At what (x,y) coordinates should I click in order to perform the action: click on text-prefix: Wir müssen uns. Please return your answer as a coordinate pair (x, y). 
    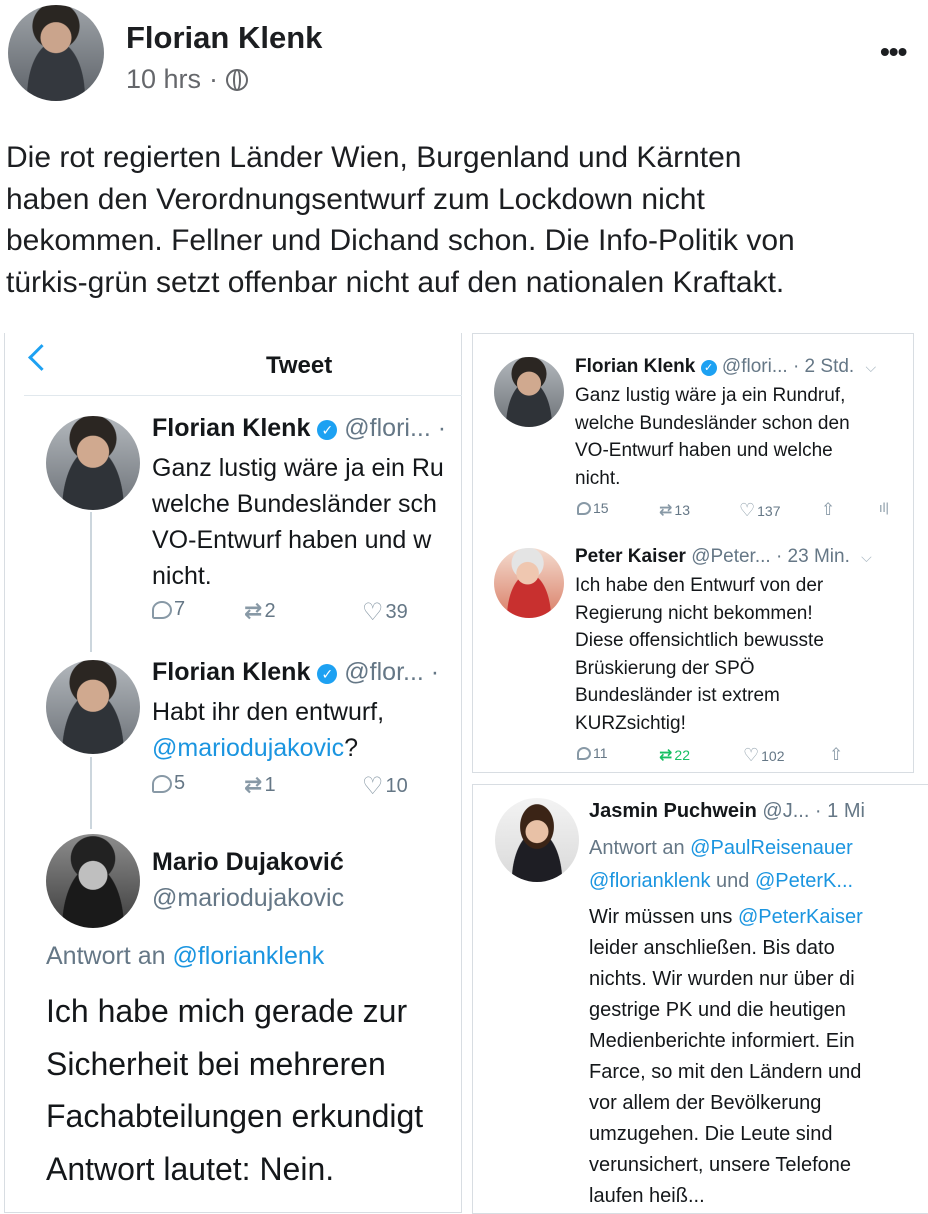
    Looking at the image, I should click on (663, 917).